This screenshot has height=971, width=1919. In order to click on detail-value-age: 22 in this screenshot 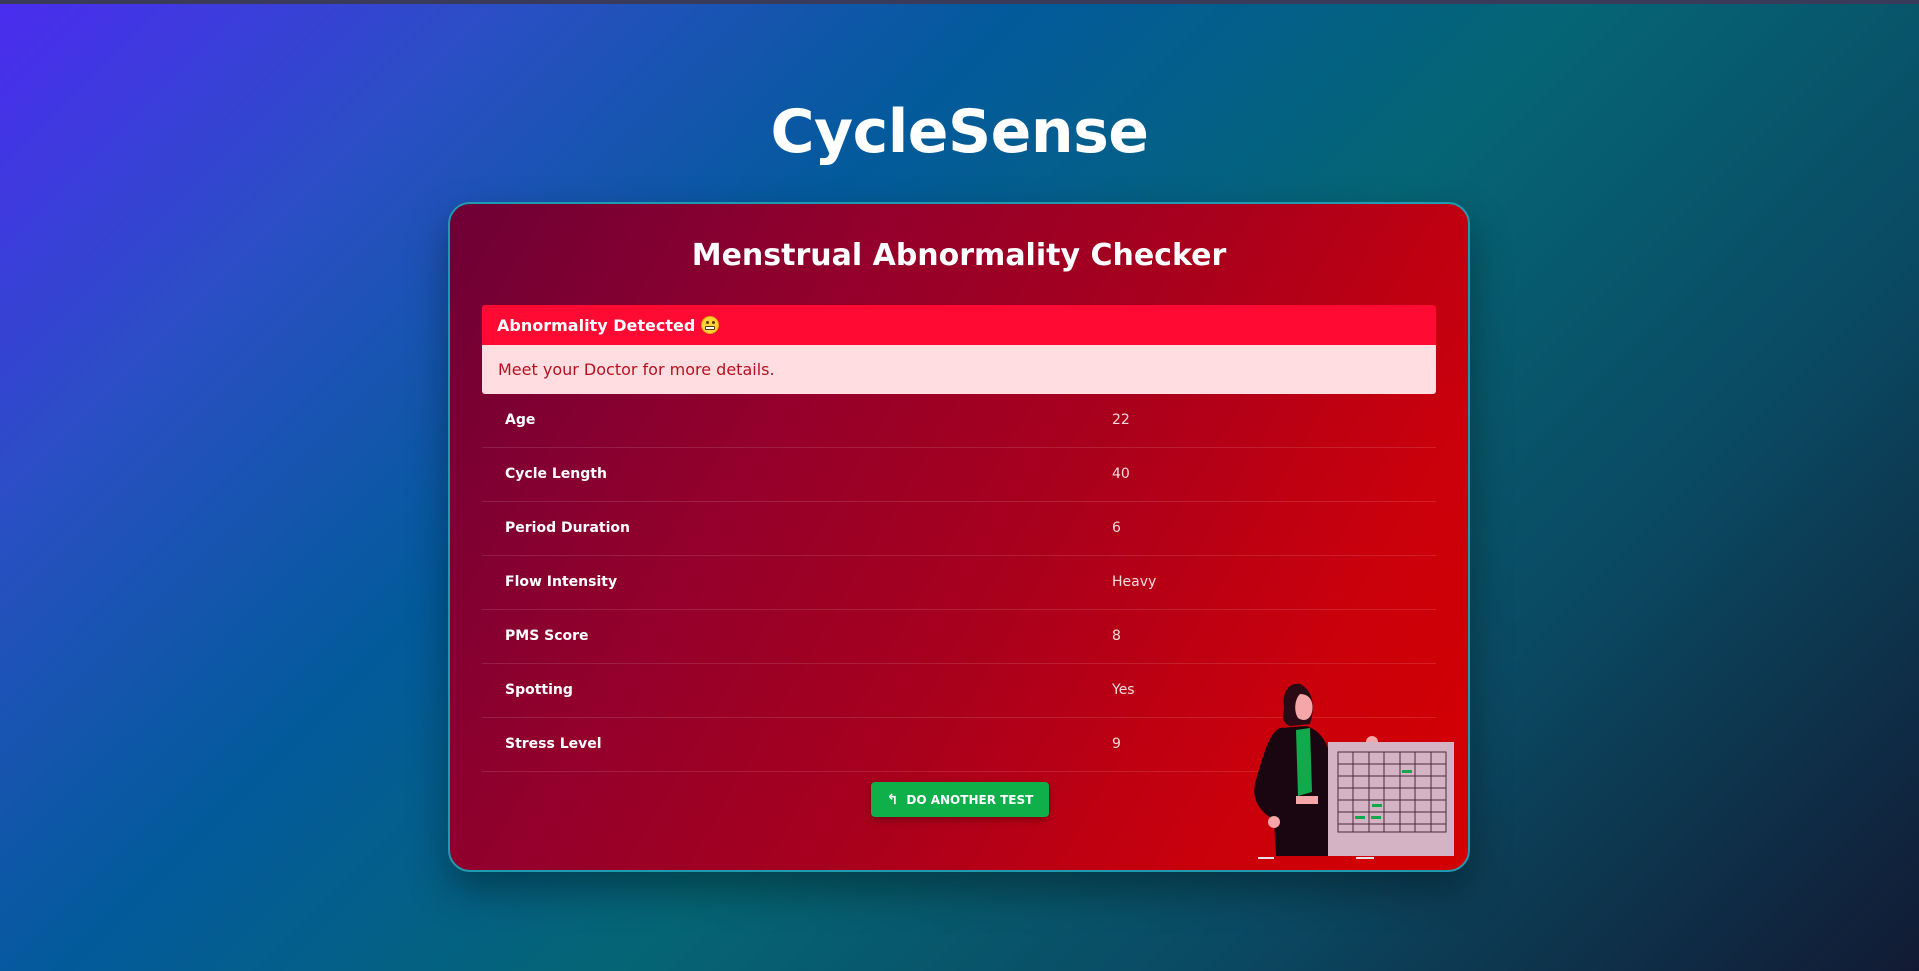, I will do `click(1121, 420)`.